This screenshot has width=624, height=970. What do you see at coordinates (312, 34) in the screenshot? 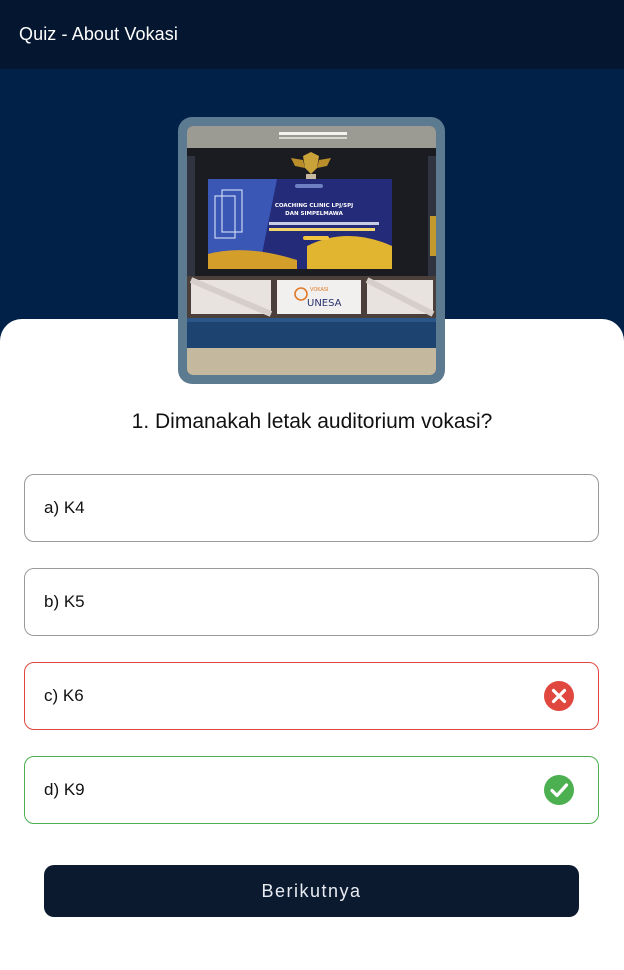
I see `app-bar: Quiz - About Vokasi` at bounding box center [312, 34].